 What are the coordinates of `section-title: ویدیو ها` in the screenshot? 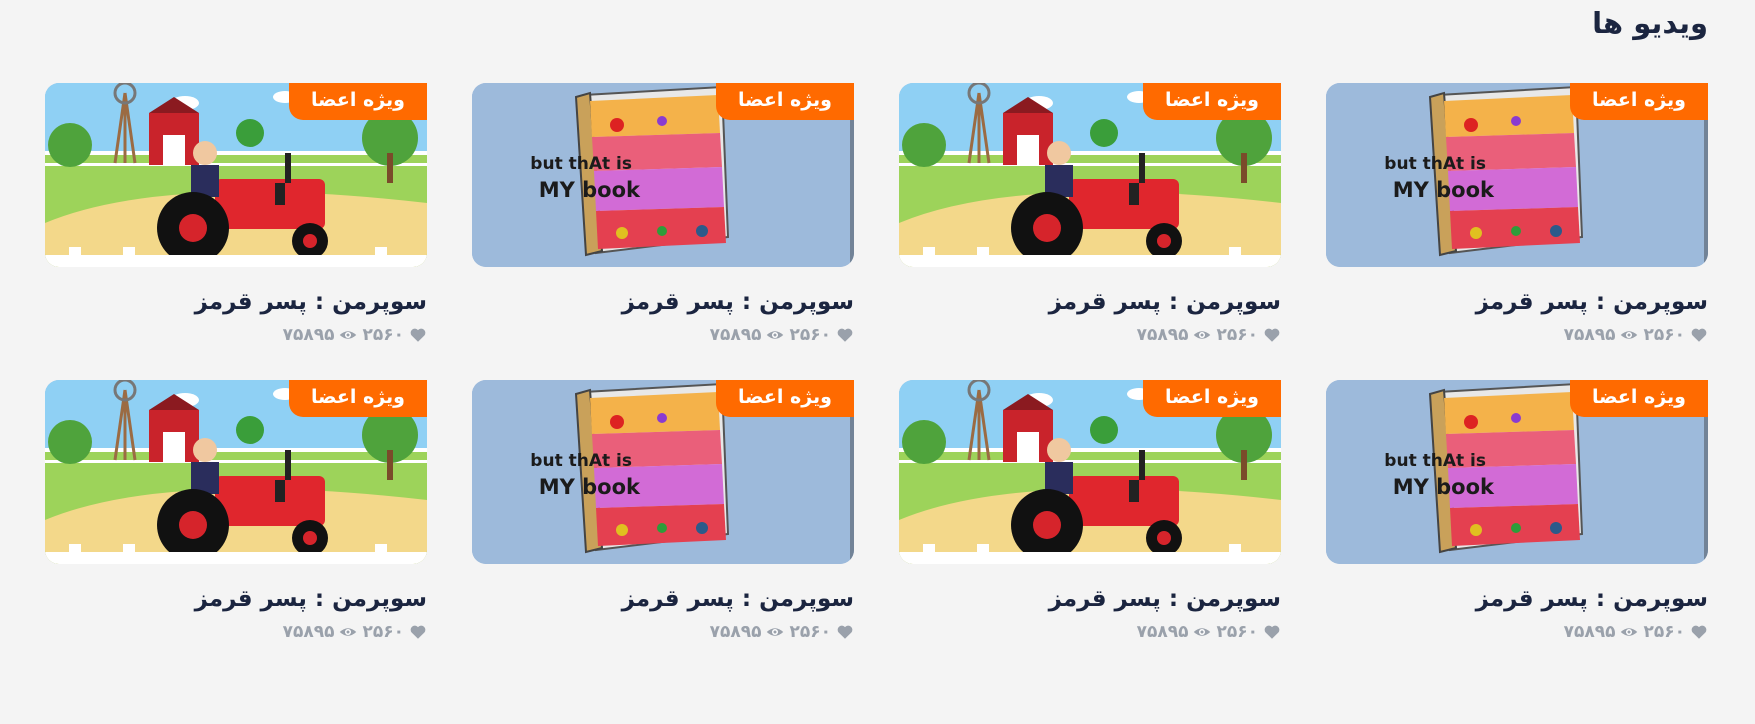 It's located at (1650, 23).